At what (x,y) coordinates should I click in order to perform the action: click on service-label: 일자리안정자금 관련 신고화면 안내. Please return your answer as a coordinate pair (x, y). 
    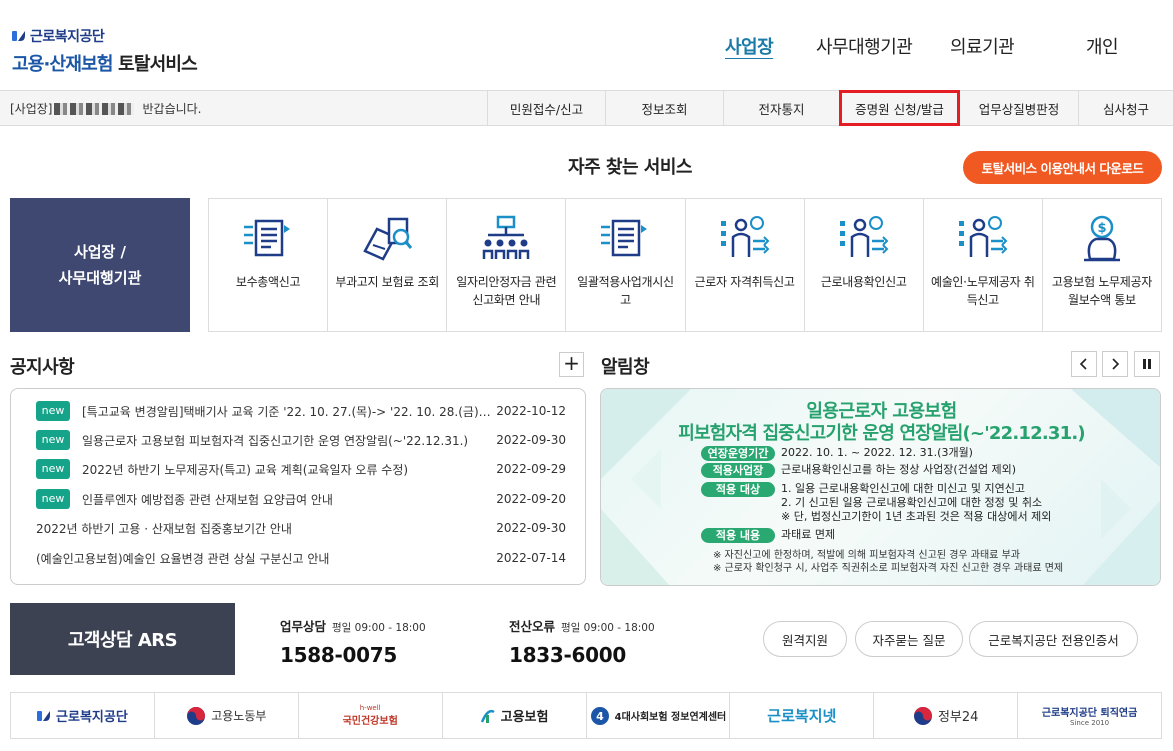
    Looking at the image, I should click on (506, 291).